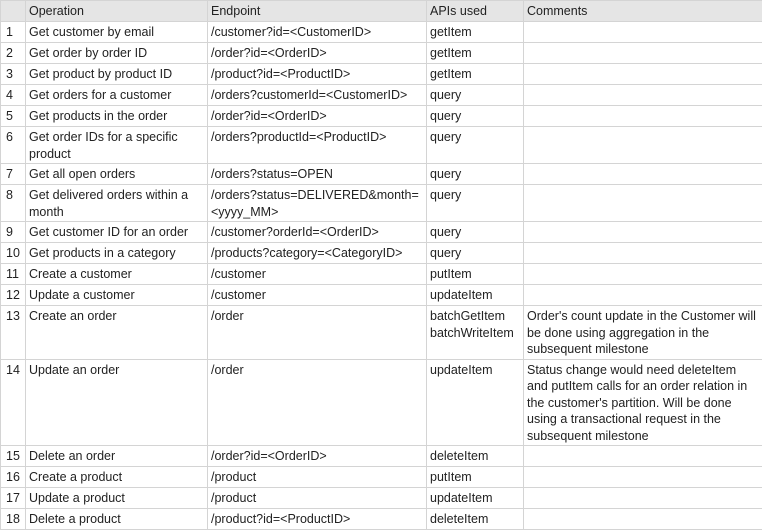 Image resolution: width=762 pixels, height=532 pixels. I want to click on apis-used-cell: batchGetItem batchWriteItem, so click(475, 332).